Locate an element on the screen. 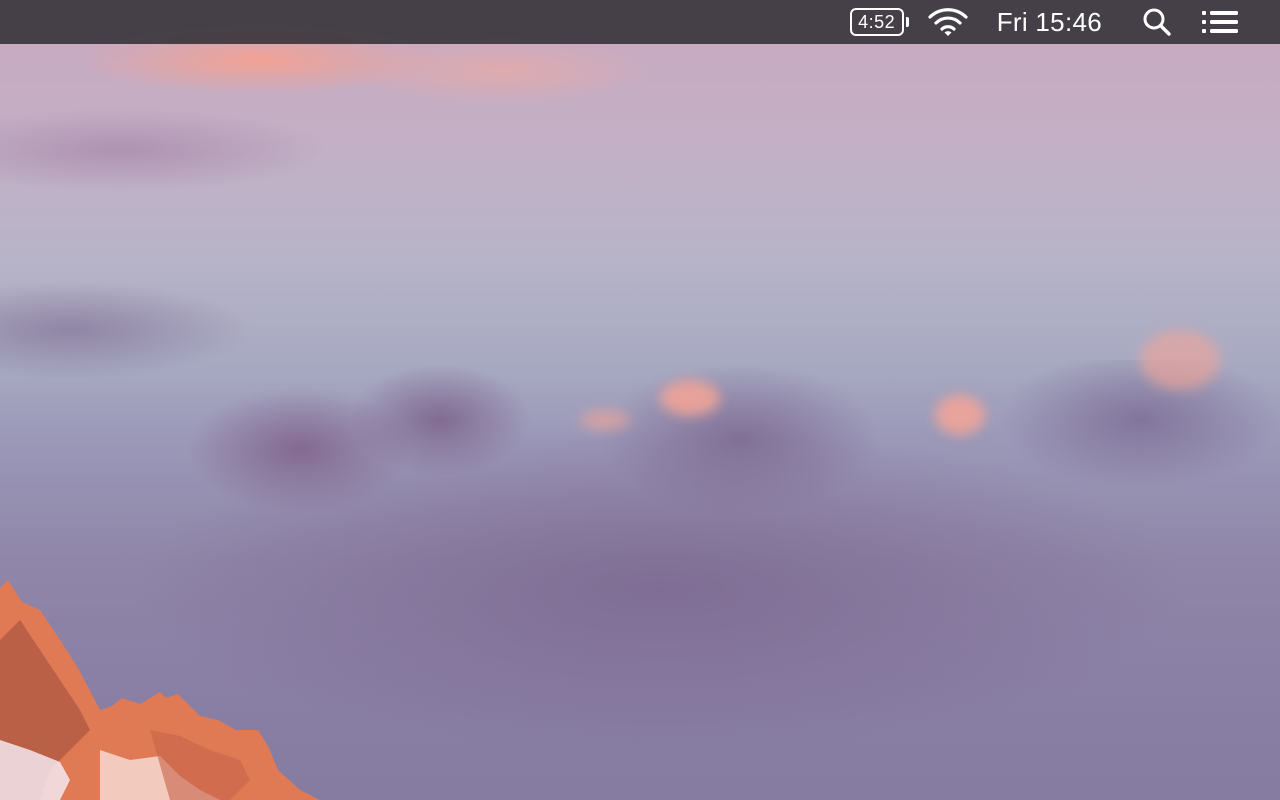 The width and height of the screenshot is (1280, 800). spotlight-button is located at coordinates (1157, 22).